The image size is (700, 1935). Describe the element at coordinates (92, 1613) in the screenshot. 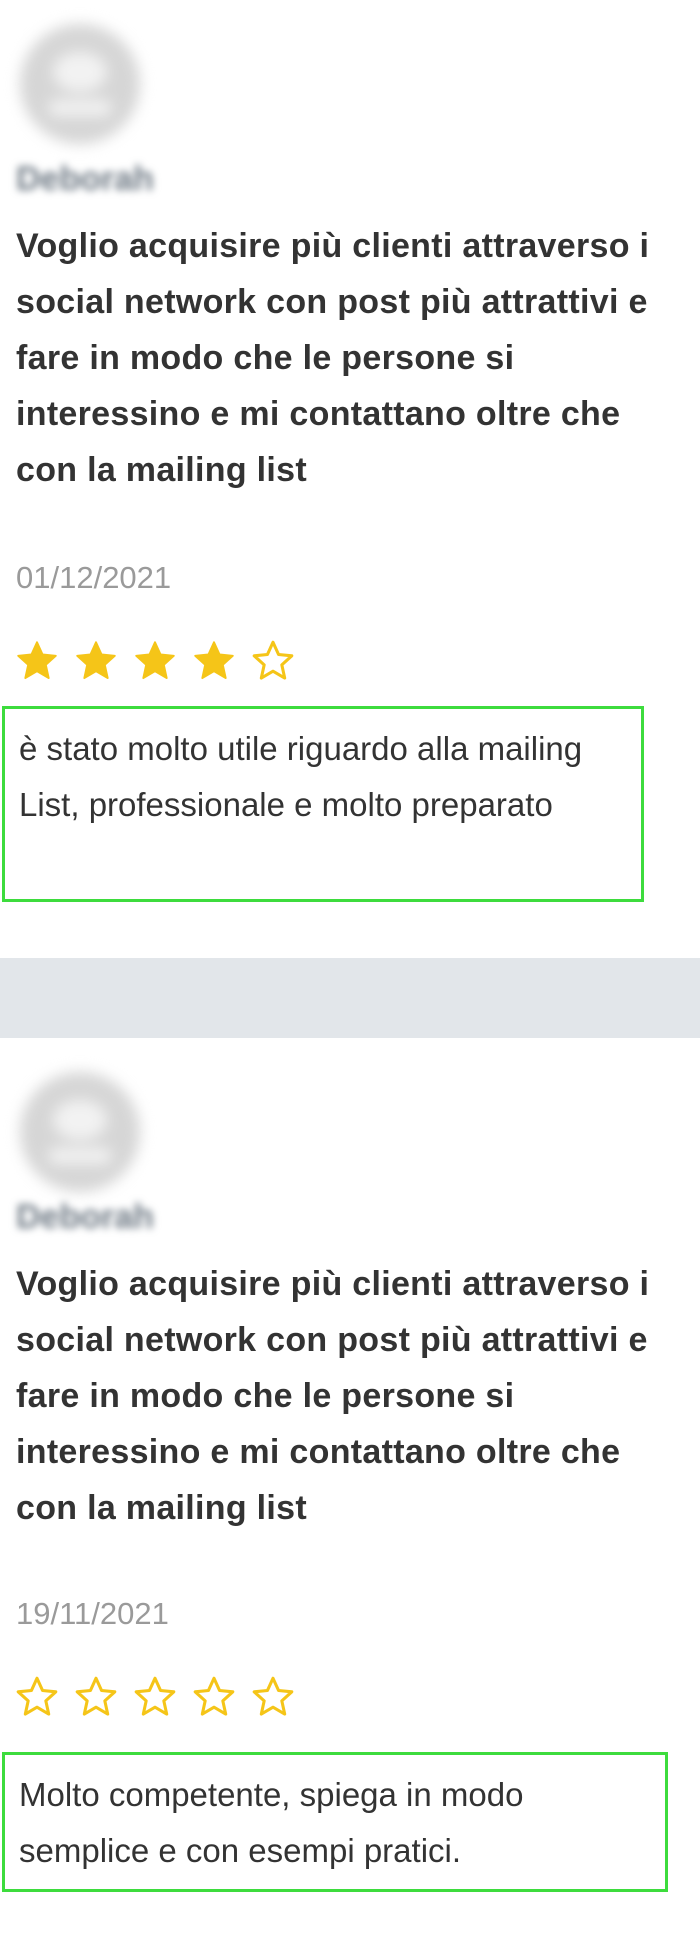

I see `review-date: 19/11/2021` at that location.